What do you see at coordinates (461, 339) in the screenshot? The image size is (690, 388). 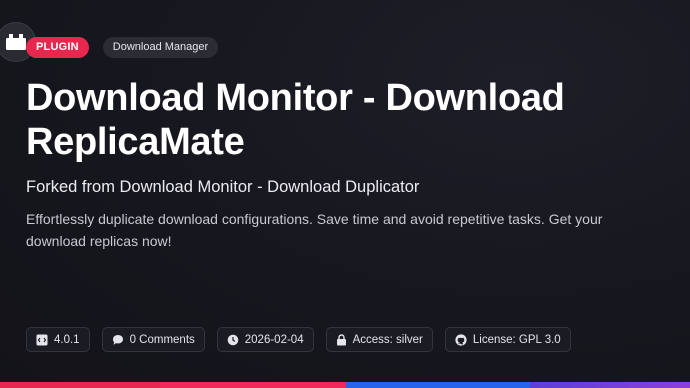 I see `github-icon` at bounding box center [461, 339].